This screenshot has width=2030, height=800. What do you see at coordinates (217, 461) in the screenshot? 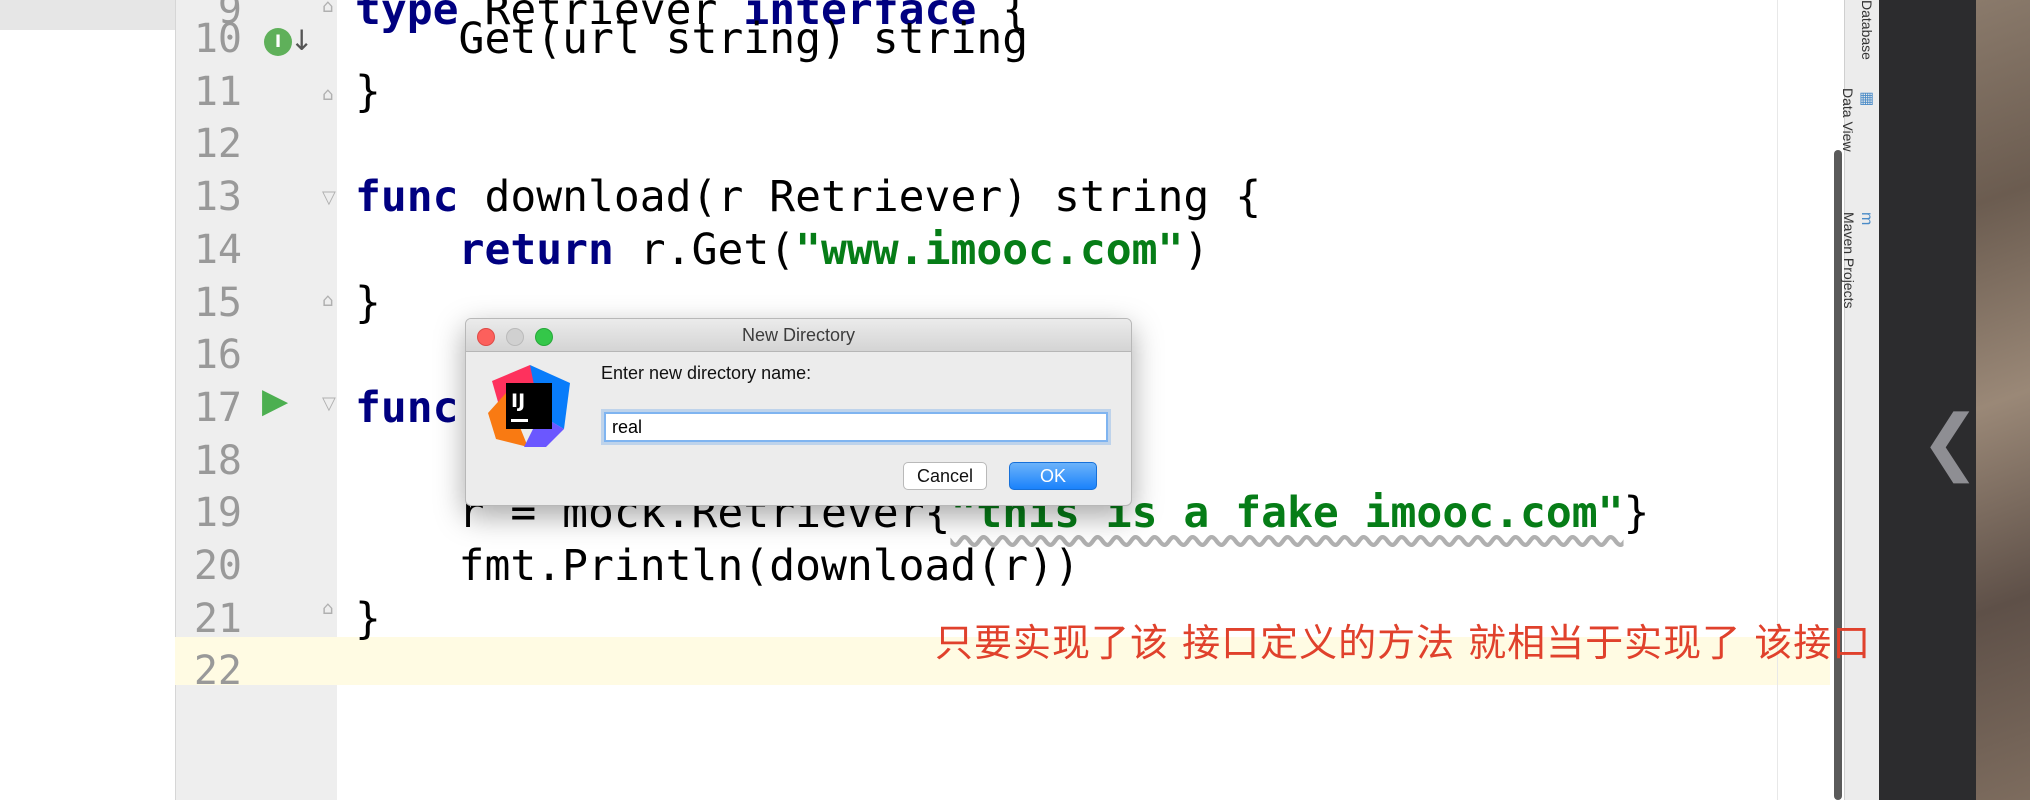
I see `line-number: 18` at bounding box center [217, 461].